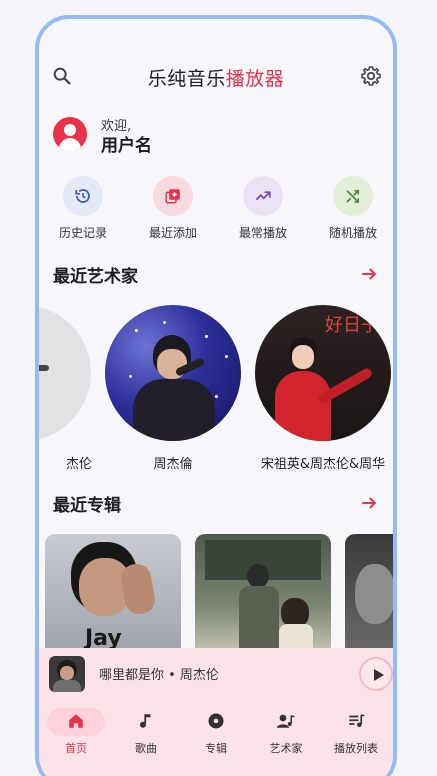  I want to click on artist-icon, so click(286, 721).